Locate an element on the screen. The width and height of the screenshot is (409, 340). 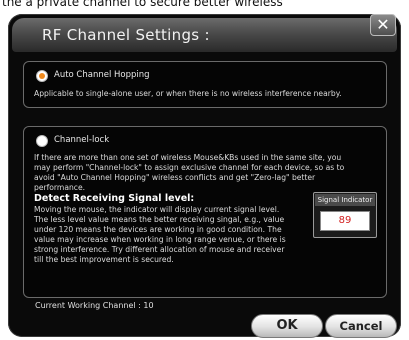
current-channel-status: Current Working Channel : 10 is located at coordinates (94, 305).